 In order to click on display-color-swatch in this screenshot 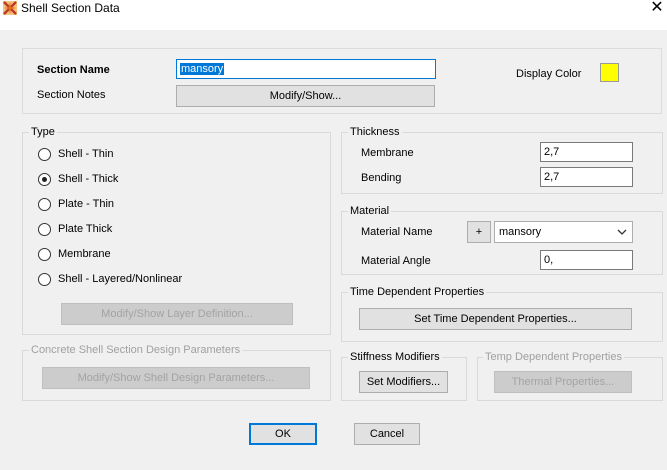, I will do `click(609, 72)`.